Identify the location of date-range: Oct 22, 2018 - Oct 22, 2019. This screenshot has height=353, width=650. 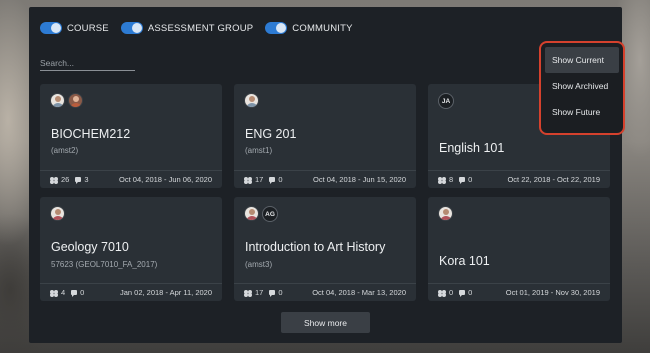
(553, 179).